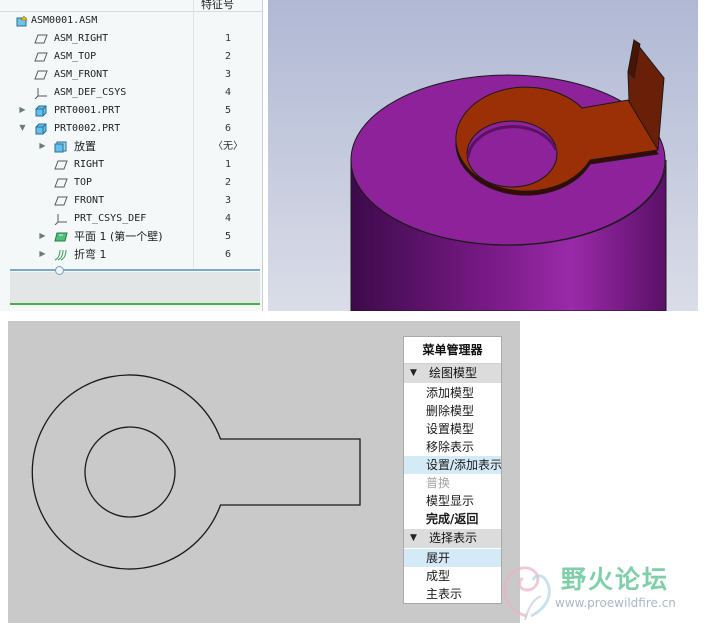 This screenshot has width=708, height=623. I want to click on tree-row-label: ASM_TOP, so click(75, 56).